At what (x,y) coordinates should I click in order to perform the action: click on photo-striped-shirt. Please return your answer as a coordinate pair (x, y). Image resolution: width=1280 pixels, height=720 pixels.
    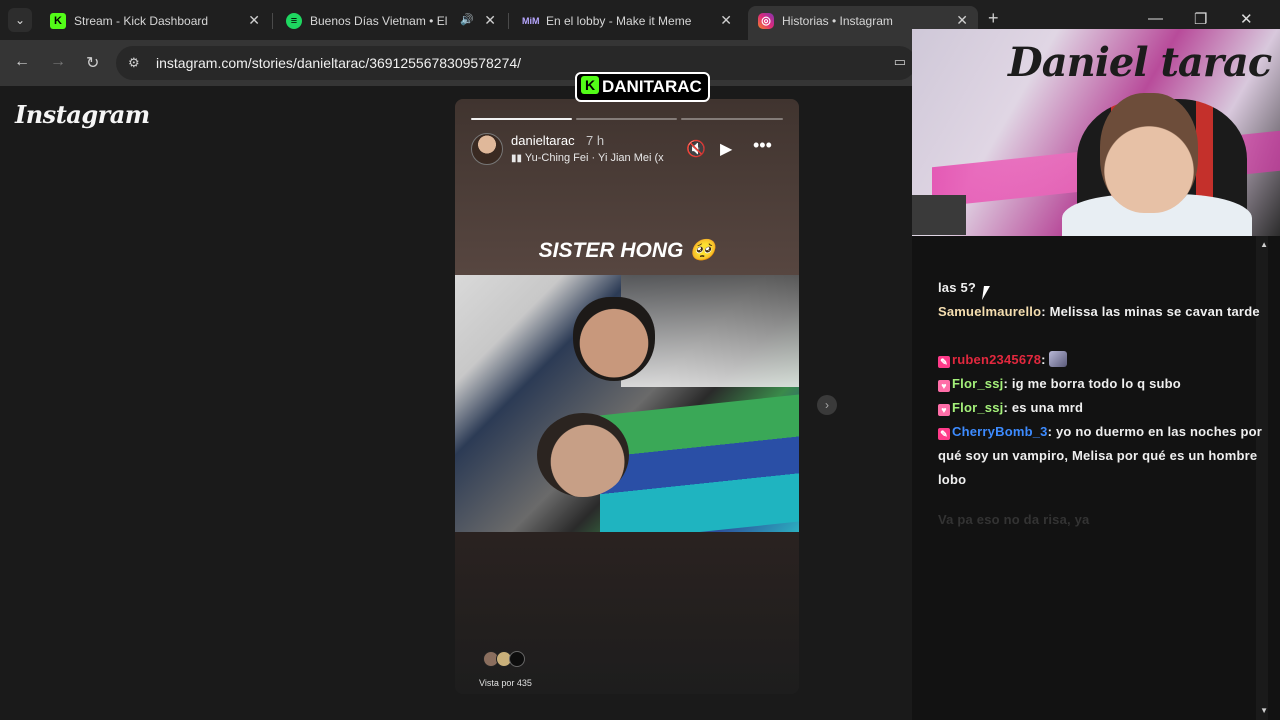
    Looking at the image, I should click on (699, 468).